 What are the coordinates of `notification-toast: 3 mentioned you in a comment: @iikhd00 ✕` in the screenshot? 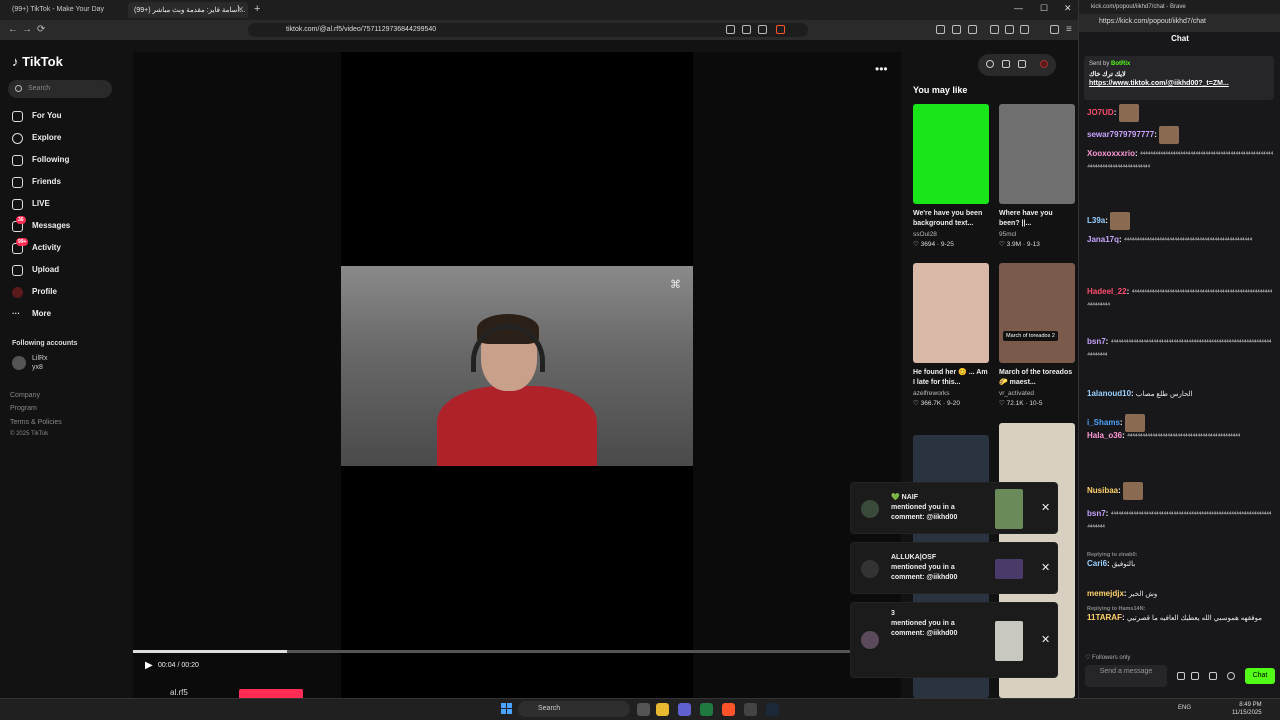 It's located at (954, 640).